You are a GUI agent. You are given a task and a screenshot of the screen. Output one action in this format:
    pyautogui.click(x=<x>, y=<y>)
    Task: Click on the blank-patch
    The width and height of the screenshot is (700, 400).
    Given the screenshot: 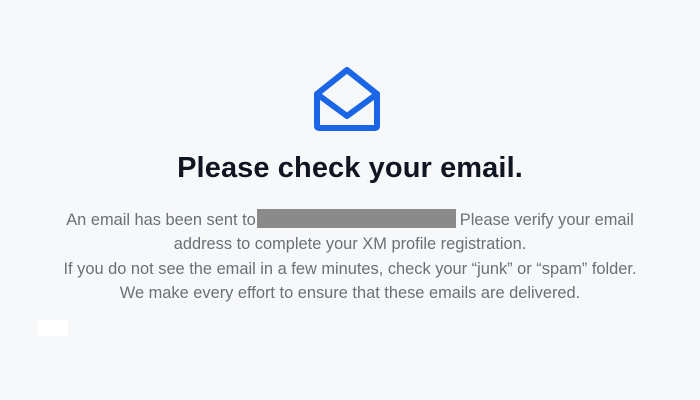 What is the action you would take?
    pyautogui.click(x=52, y=328)
    